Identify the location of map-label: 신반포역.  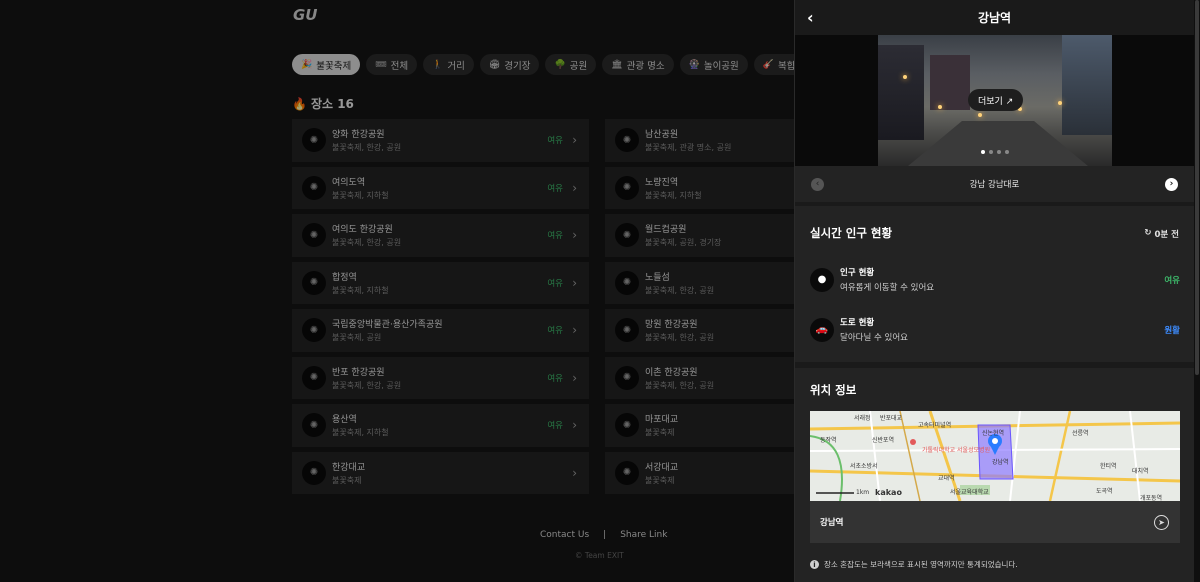
(883, 440).